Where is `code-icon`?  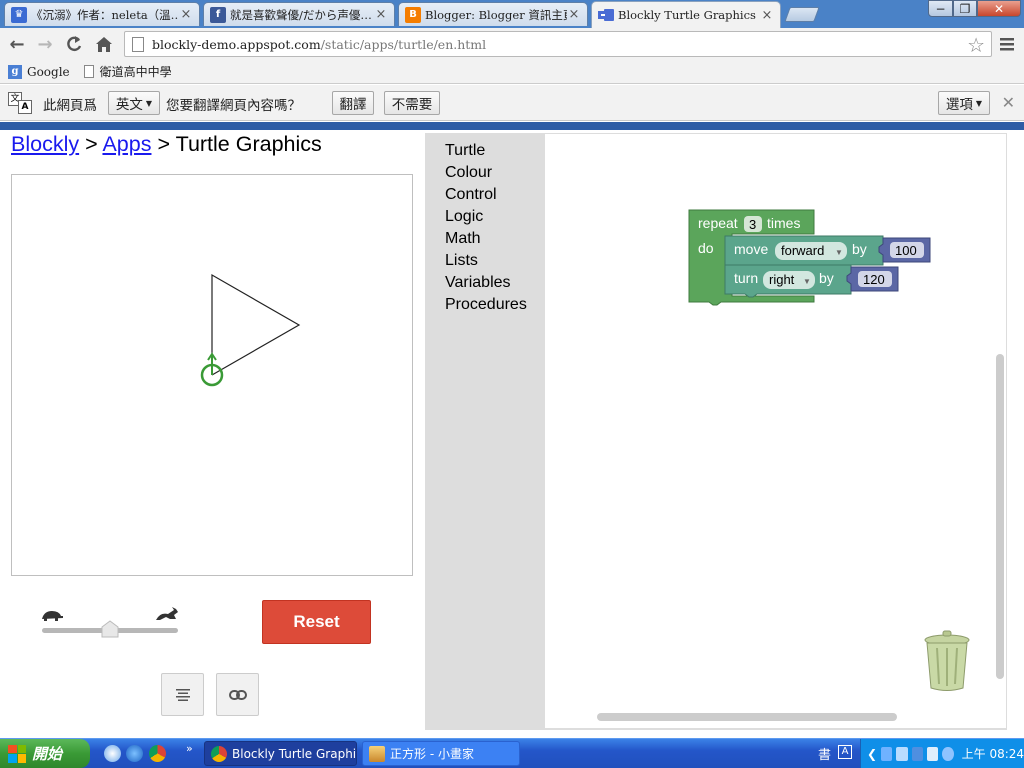
code-icon is located at coordinates (182, 694).